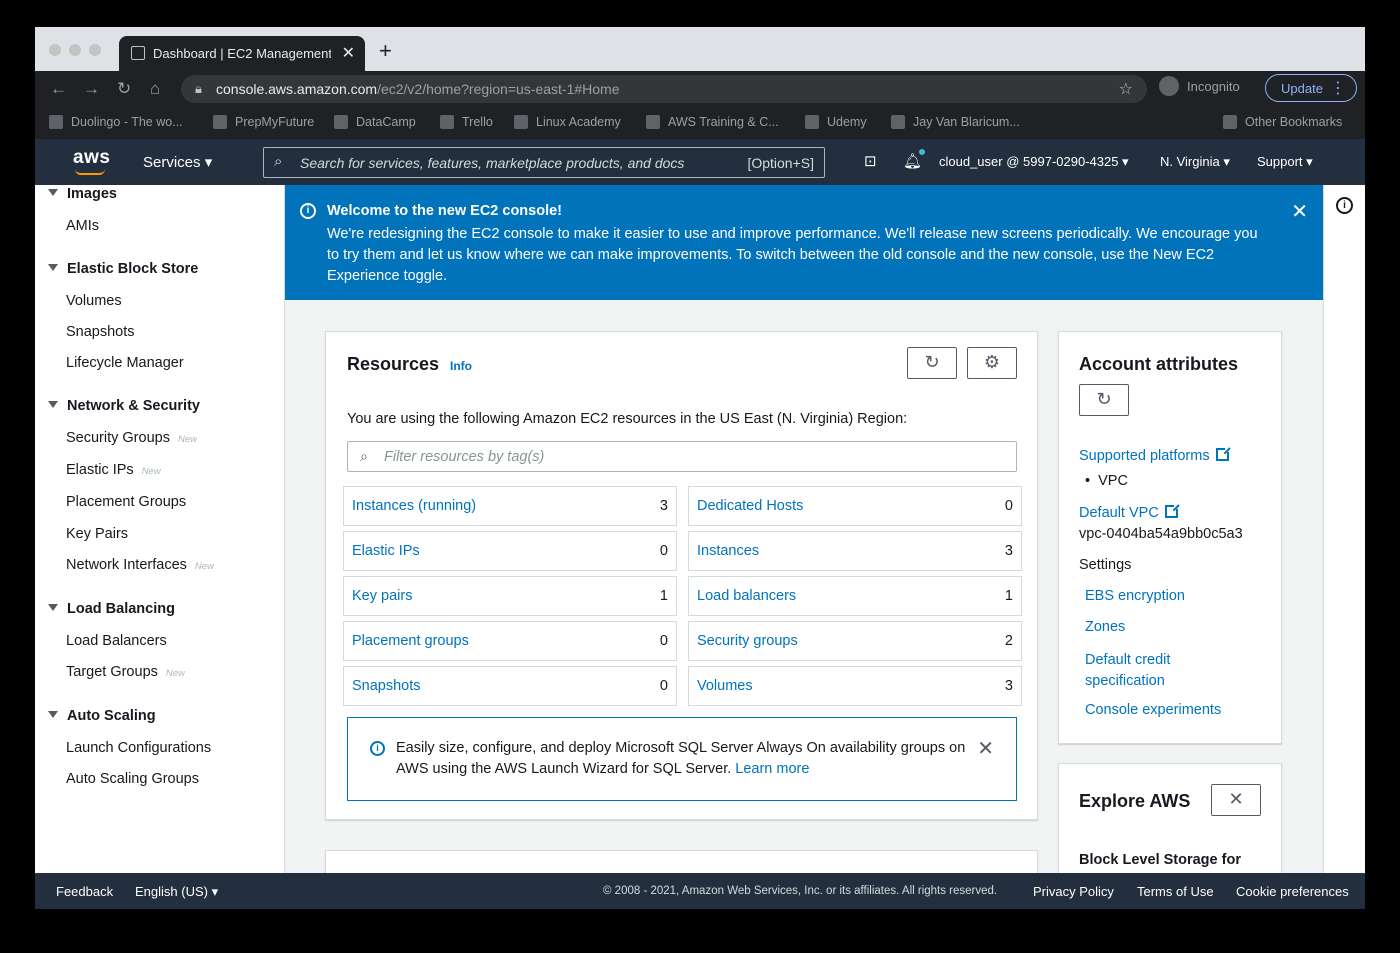  Describe the element at coordinates (155, 89) in the screenshot. I see `home-icon: ⌂` at that location.